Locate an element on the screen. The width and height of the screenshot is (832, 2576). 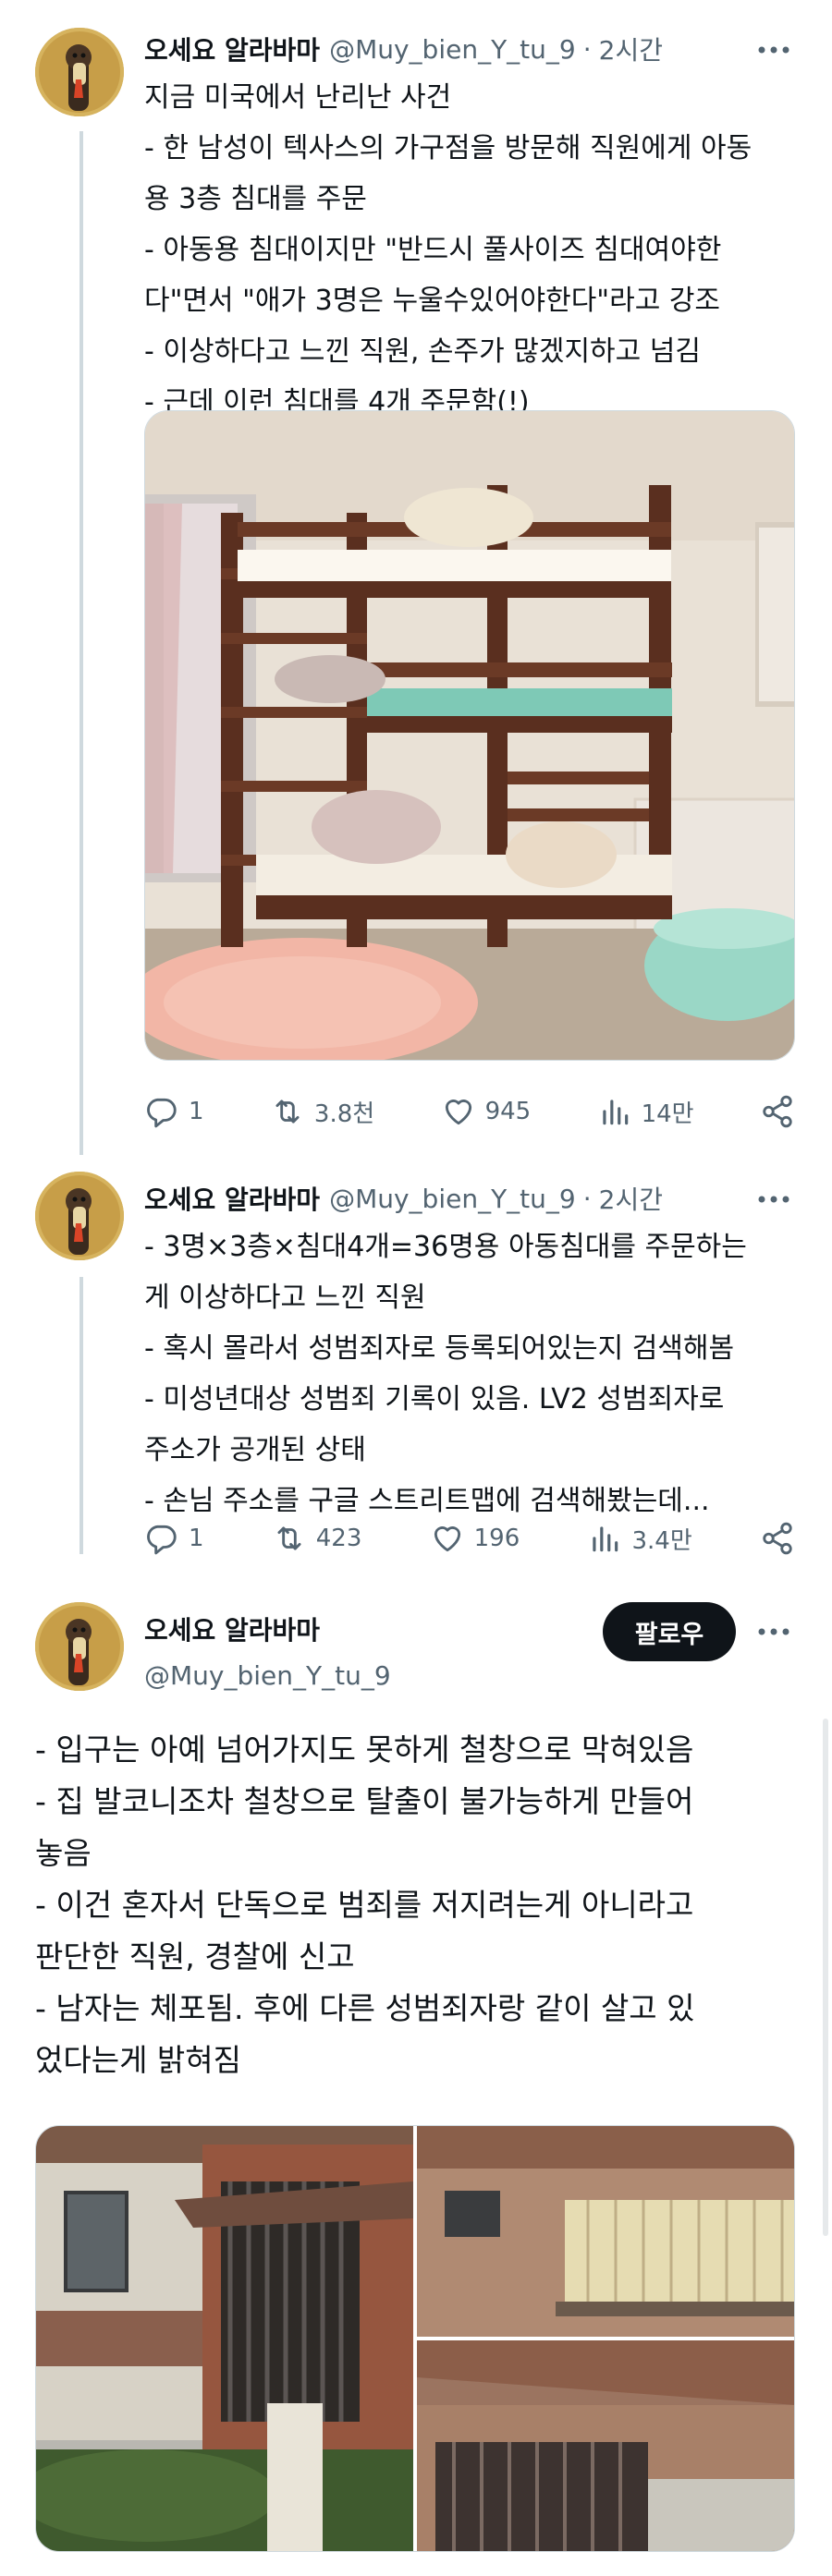
tweet-line: 지금 미국에서 난리난 사건 is located at coordinates (298, 97).